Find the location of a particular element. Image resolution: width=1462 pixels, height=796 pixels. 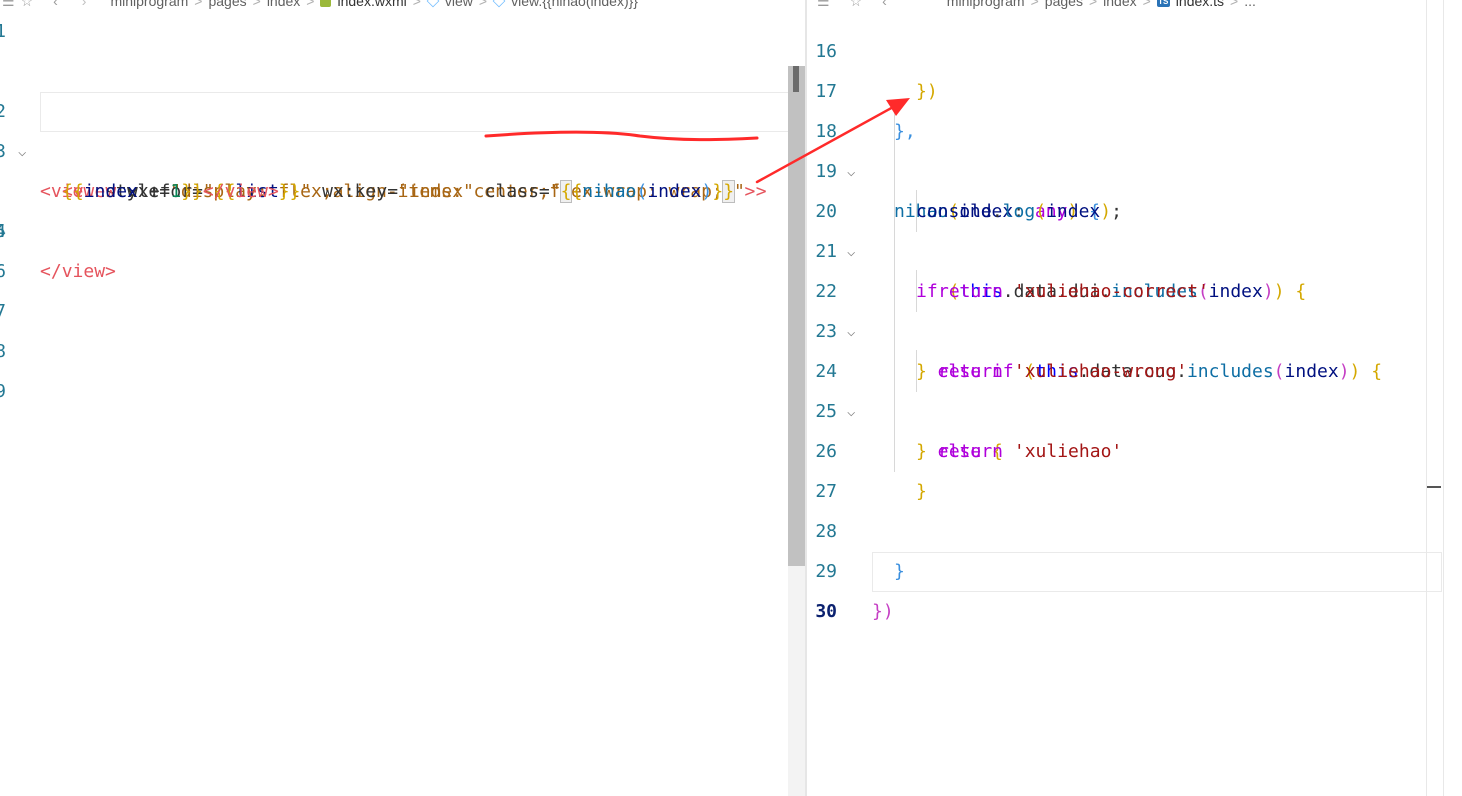

typescript-file-icon: TS is located at coordinates (1163, 3).